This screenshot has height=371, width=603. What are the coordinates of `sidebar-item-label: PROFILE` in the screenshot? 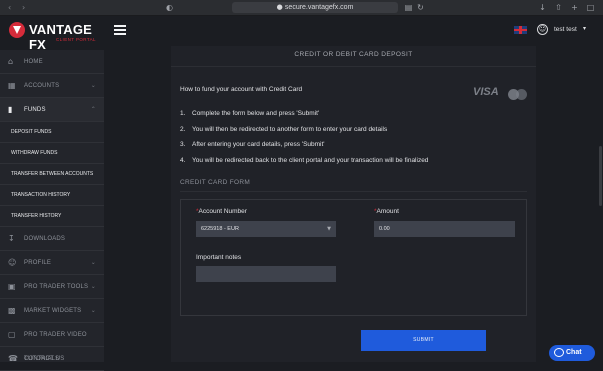 It's located at (38, 263).